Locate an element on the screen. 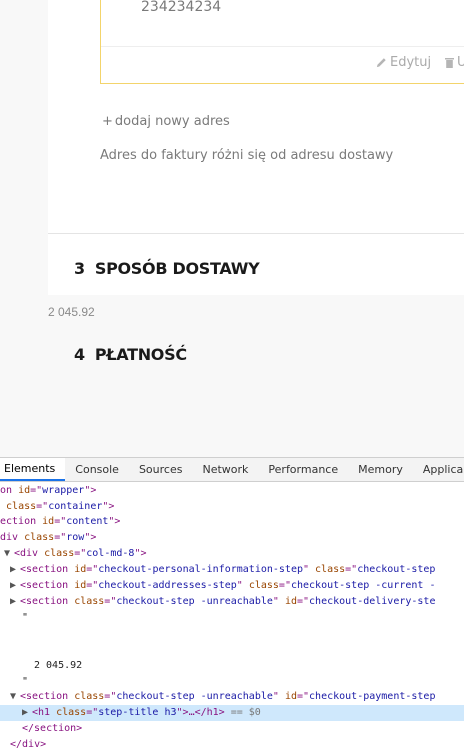 The height and width of the screenshot is (750, 464). dom-tree-node: </div> is located at coordinates (232, 743).